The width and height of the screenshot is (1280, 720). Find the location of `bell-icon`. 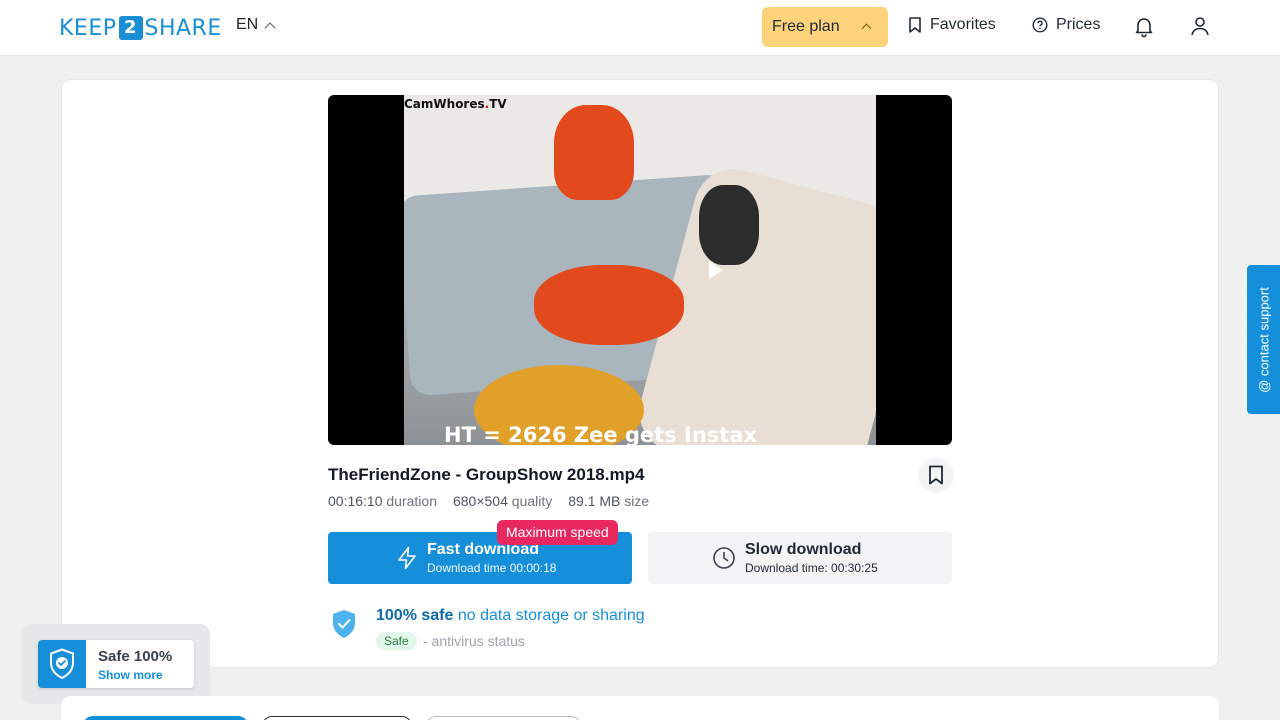

bell-icon is located at coordinates (1144, 26).